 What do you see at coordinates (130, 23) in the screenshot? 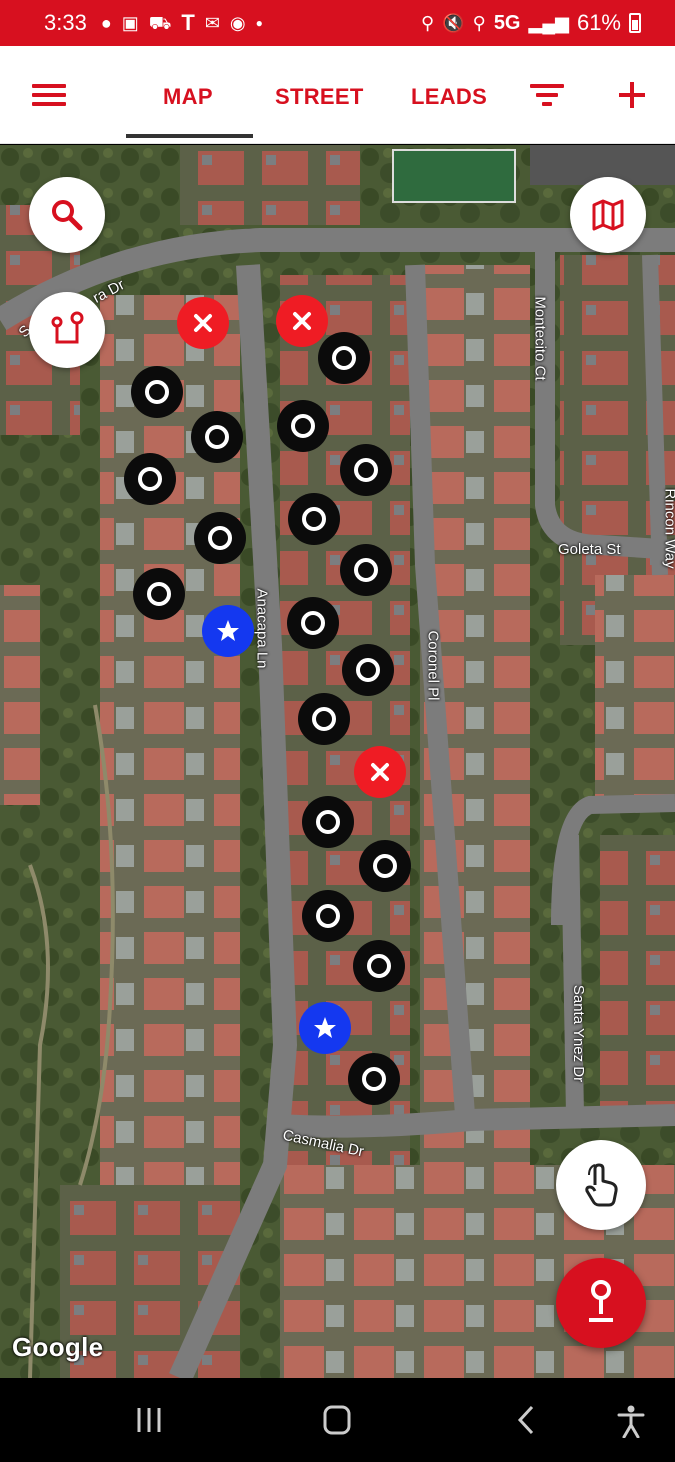
I see `notification-icon: ▣` at bounding box center [130, 23].